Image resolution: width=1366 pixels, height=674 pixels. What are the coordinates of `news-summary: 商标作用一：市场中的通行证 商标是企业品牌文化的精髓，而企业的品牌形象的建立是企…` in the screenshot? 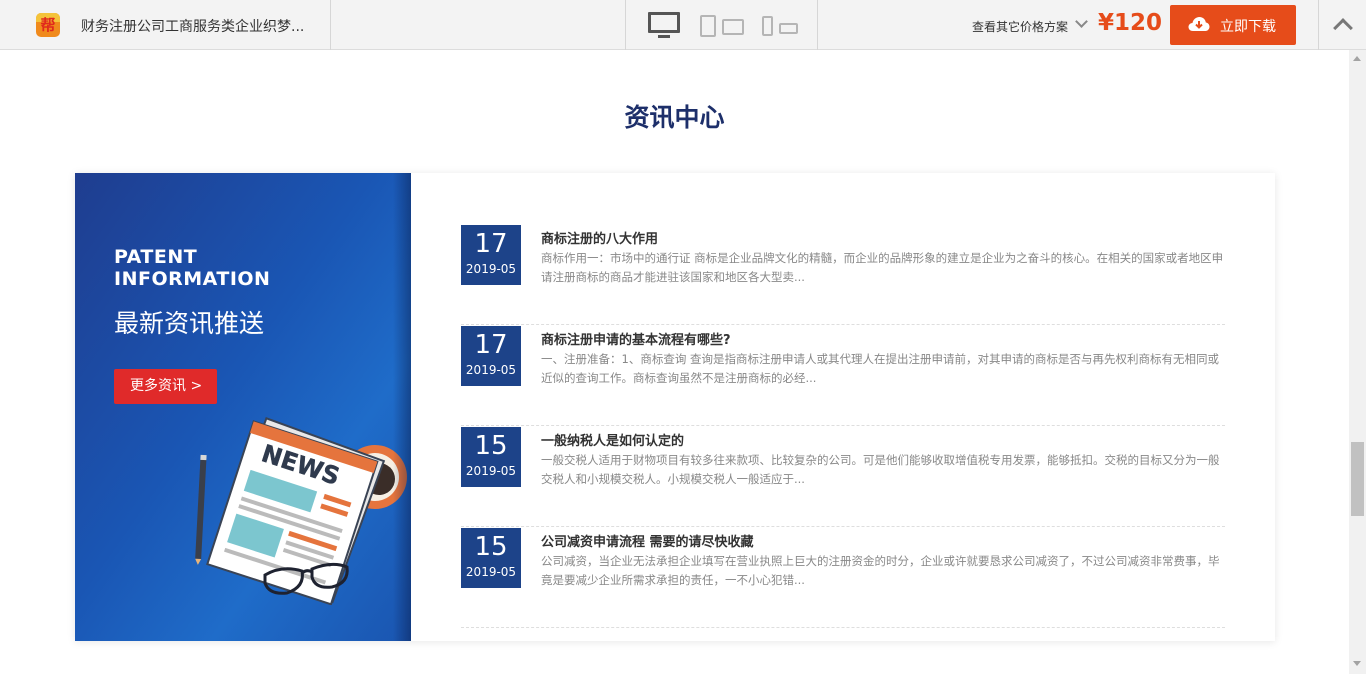 It's located at (882, 267).